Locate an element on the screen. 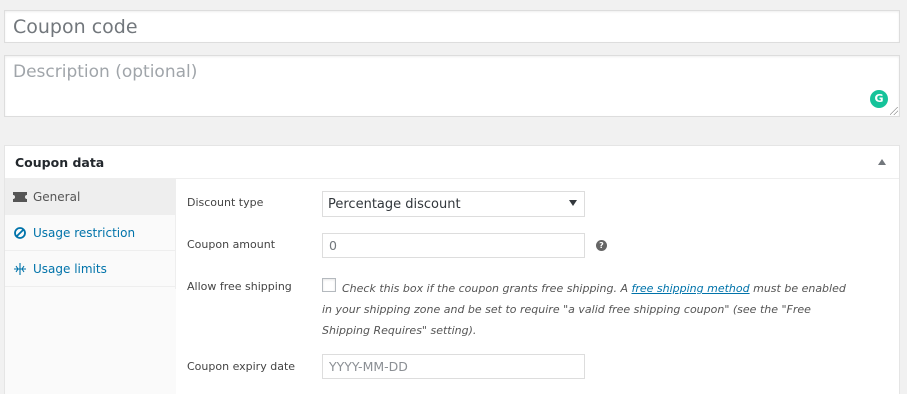 This screenshot has width=907, height=394. coupon-data-tabs: General Usage restriction Usage limits is located at coordinates (90, 286).